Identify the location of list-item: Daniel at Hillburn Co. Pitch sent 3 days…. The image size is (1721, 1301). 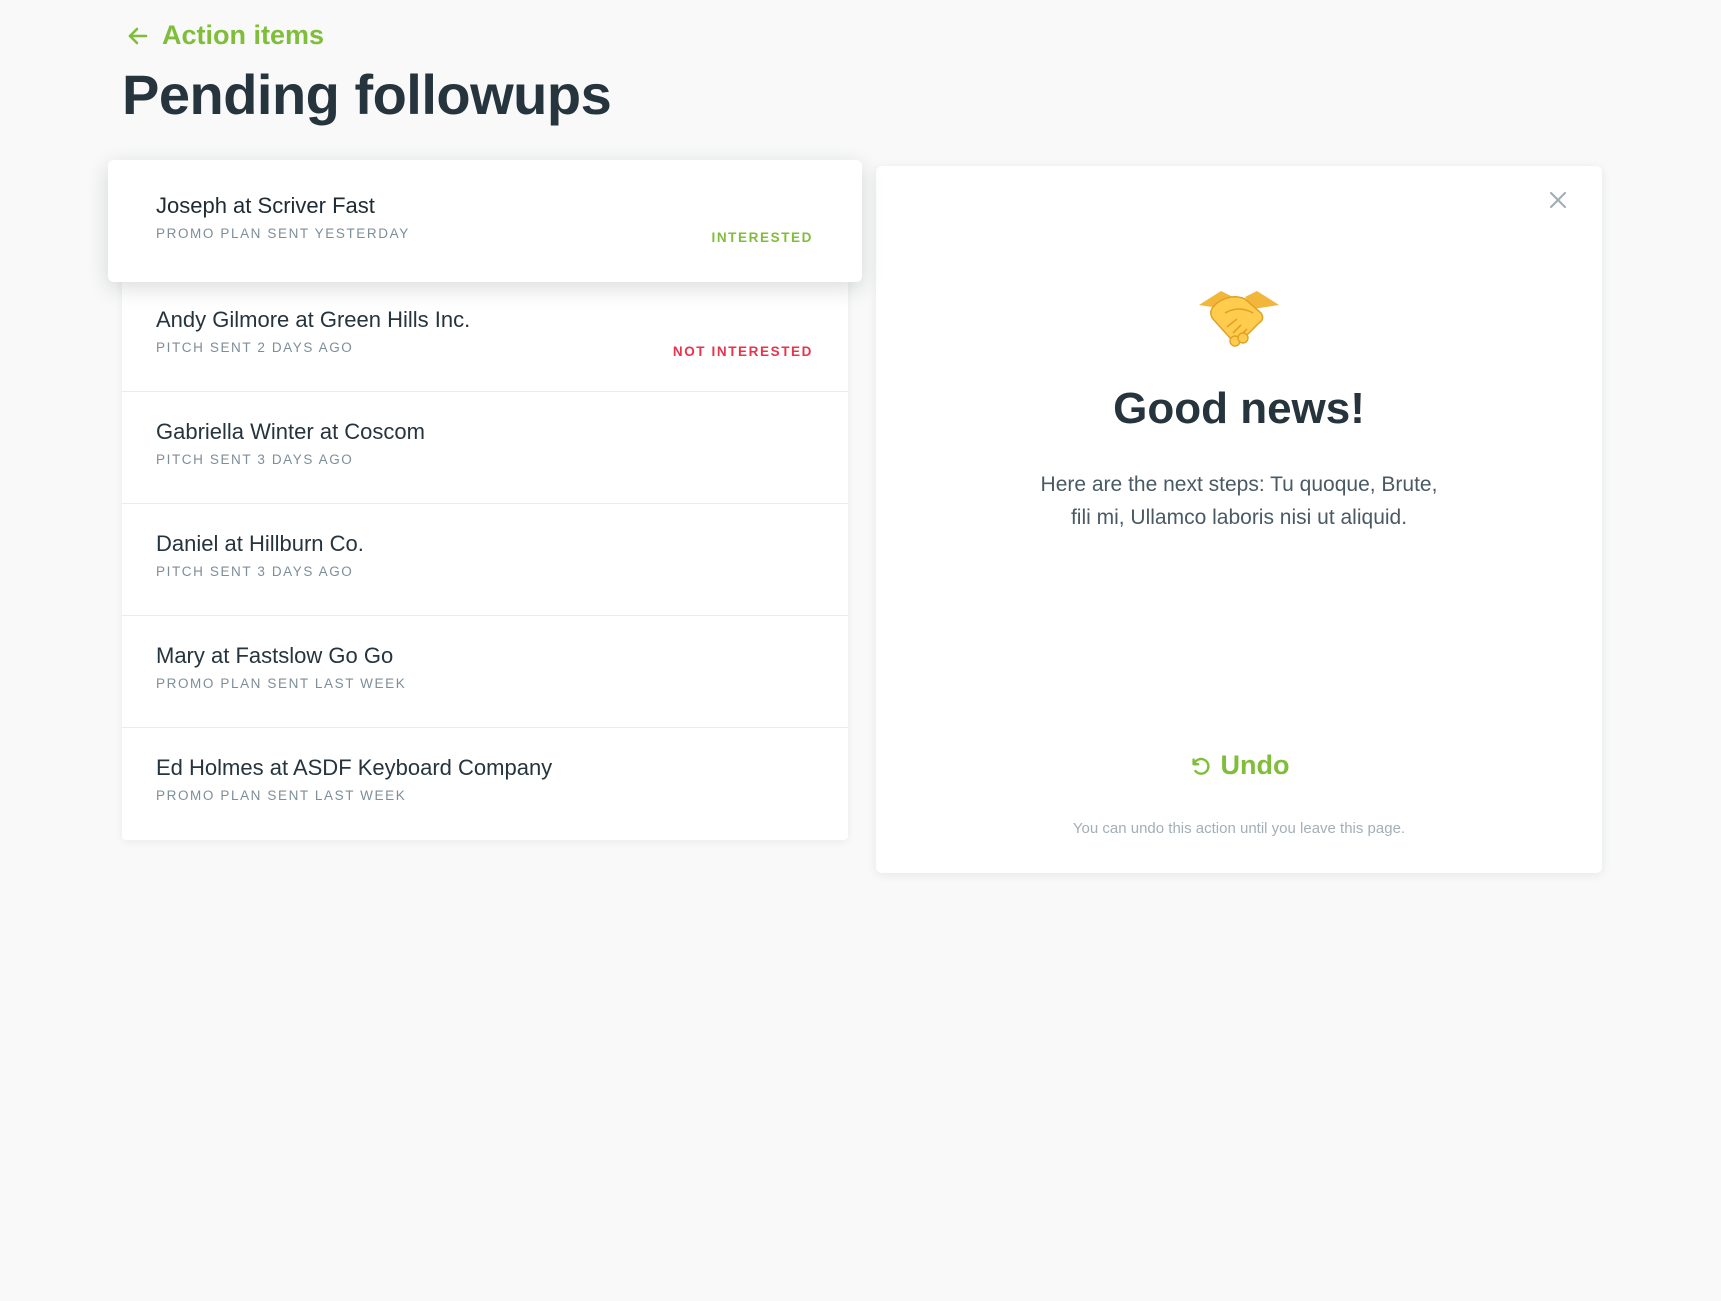
(485, 560).